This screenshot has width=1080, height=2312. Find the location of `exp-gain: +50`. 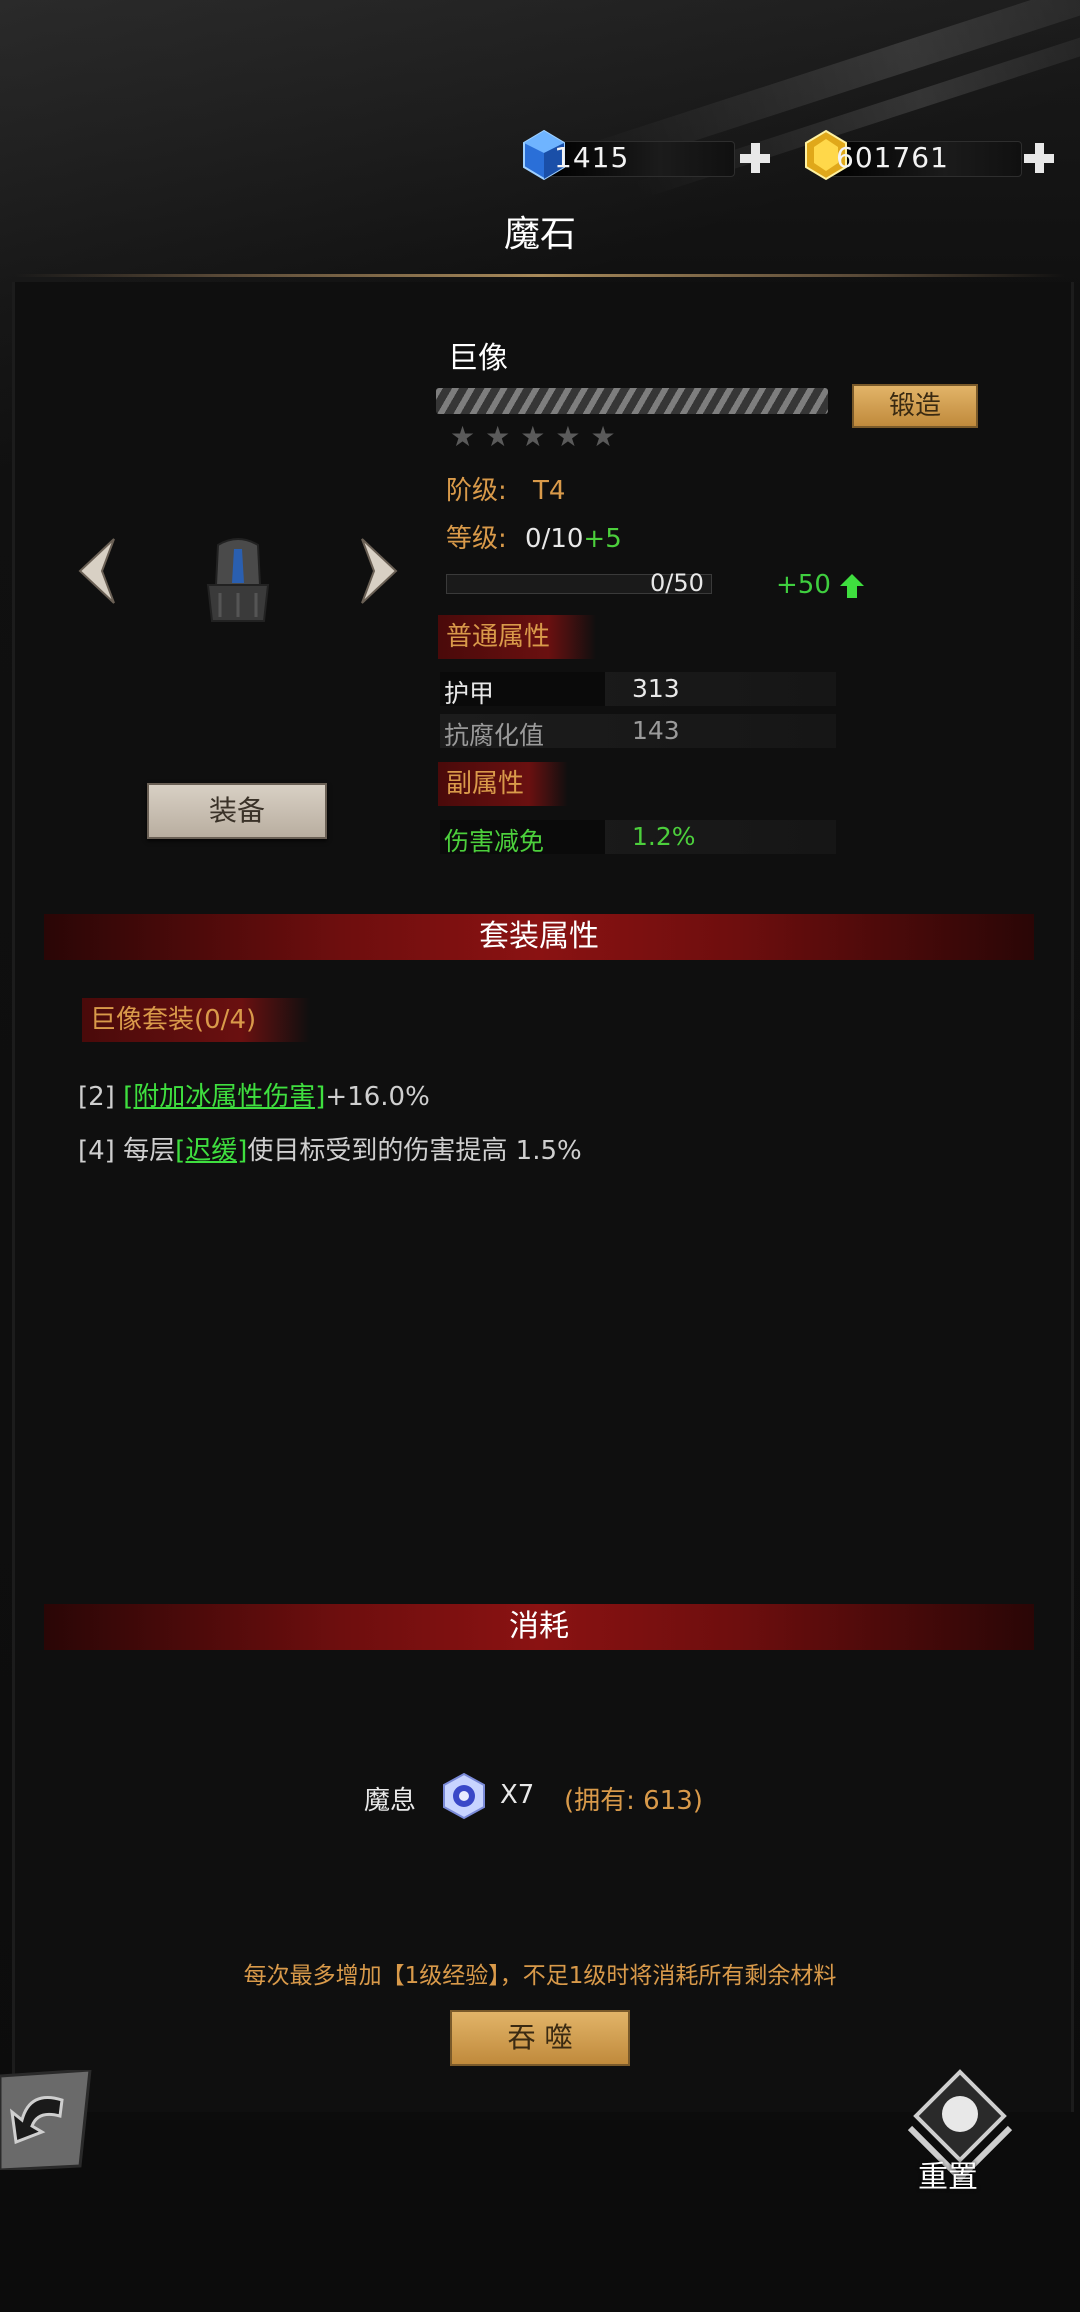

exp-gain: +50 is located at coordinates (803, 585).